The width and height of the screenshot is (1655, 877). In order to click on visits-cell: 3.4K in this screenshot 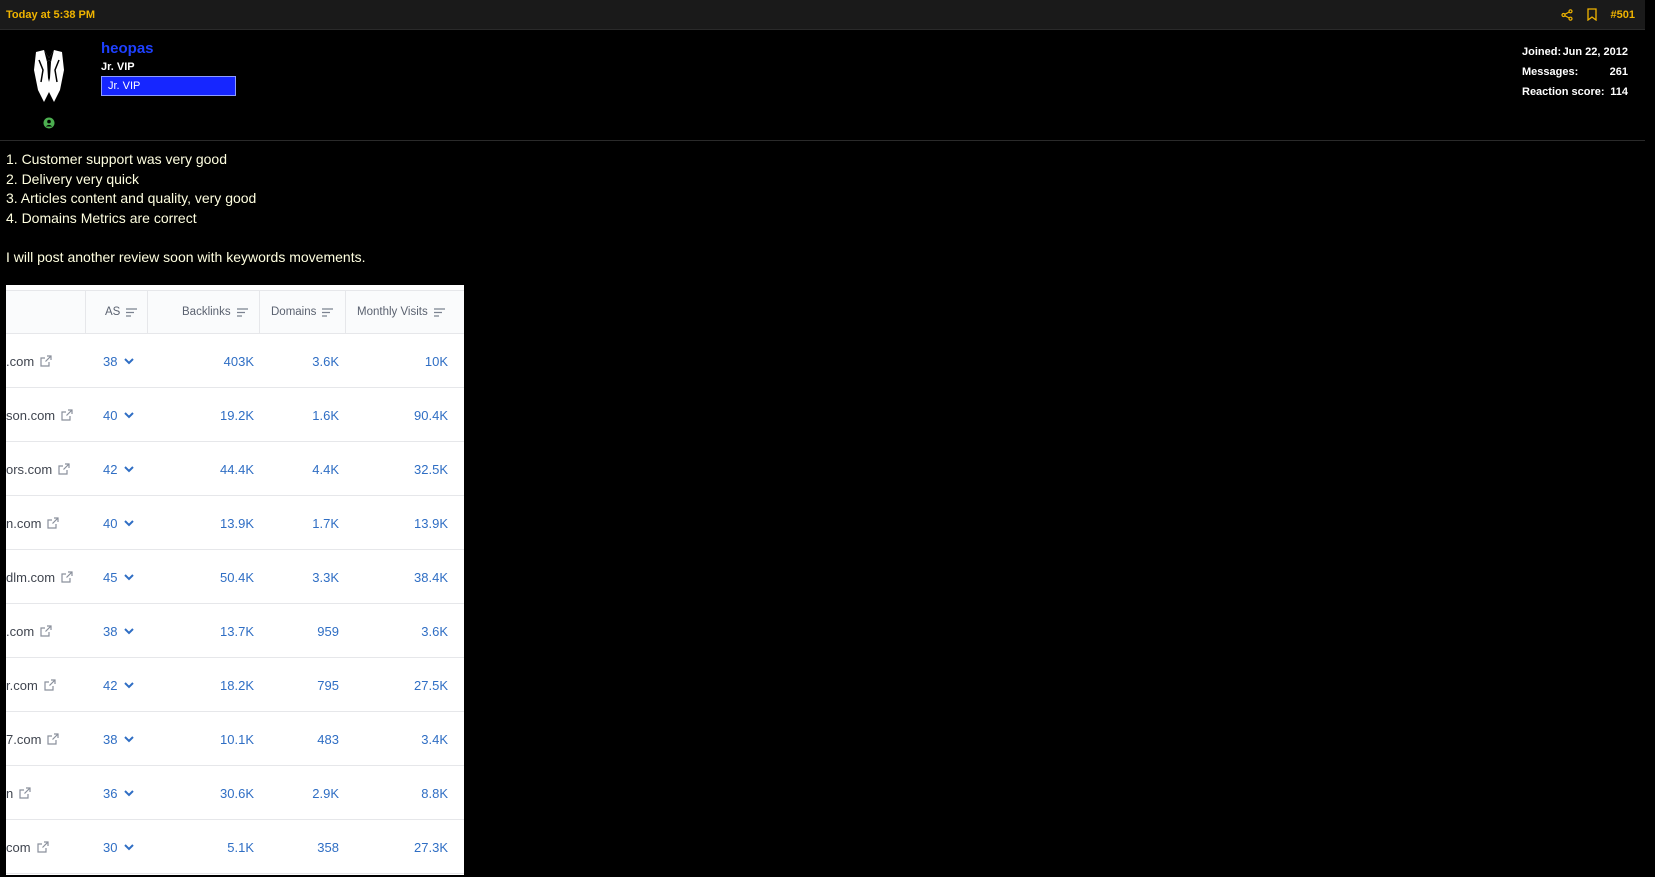, I will do `click(396, 739)`.